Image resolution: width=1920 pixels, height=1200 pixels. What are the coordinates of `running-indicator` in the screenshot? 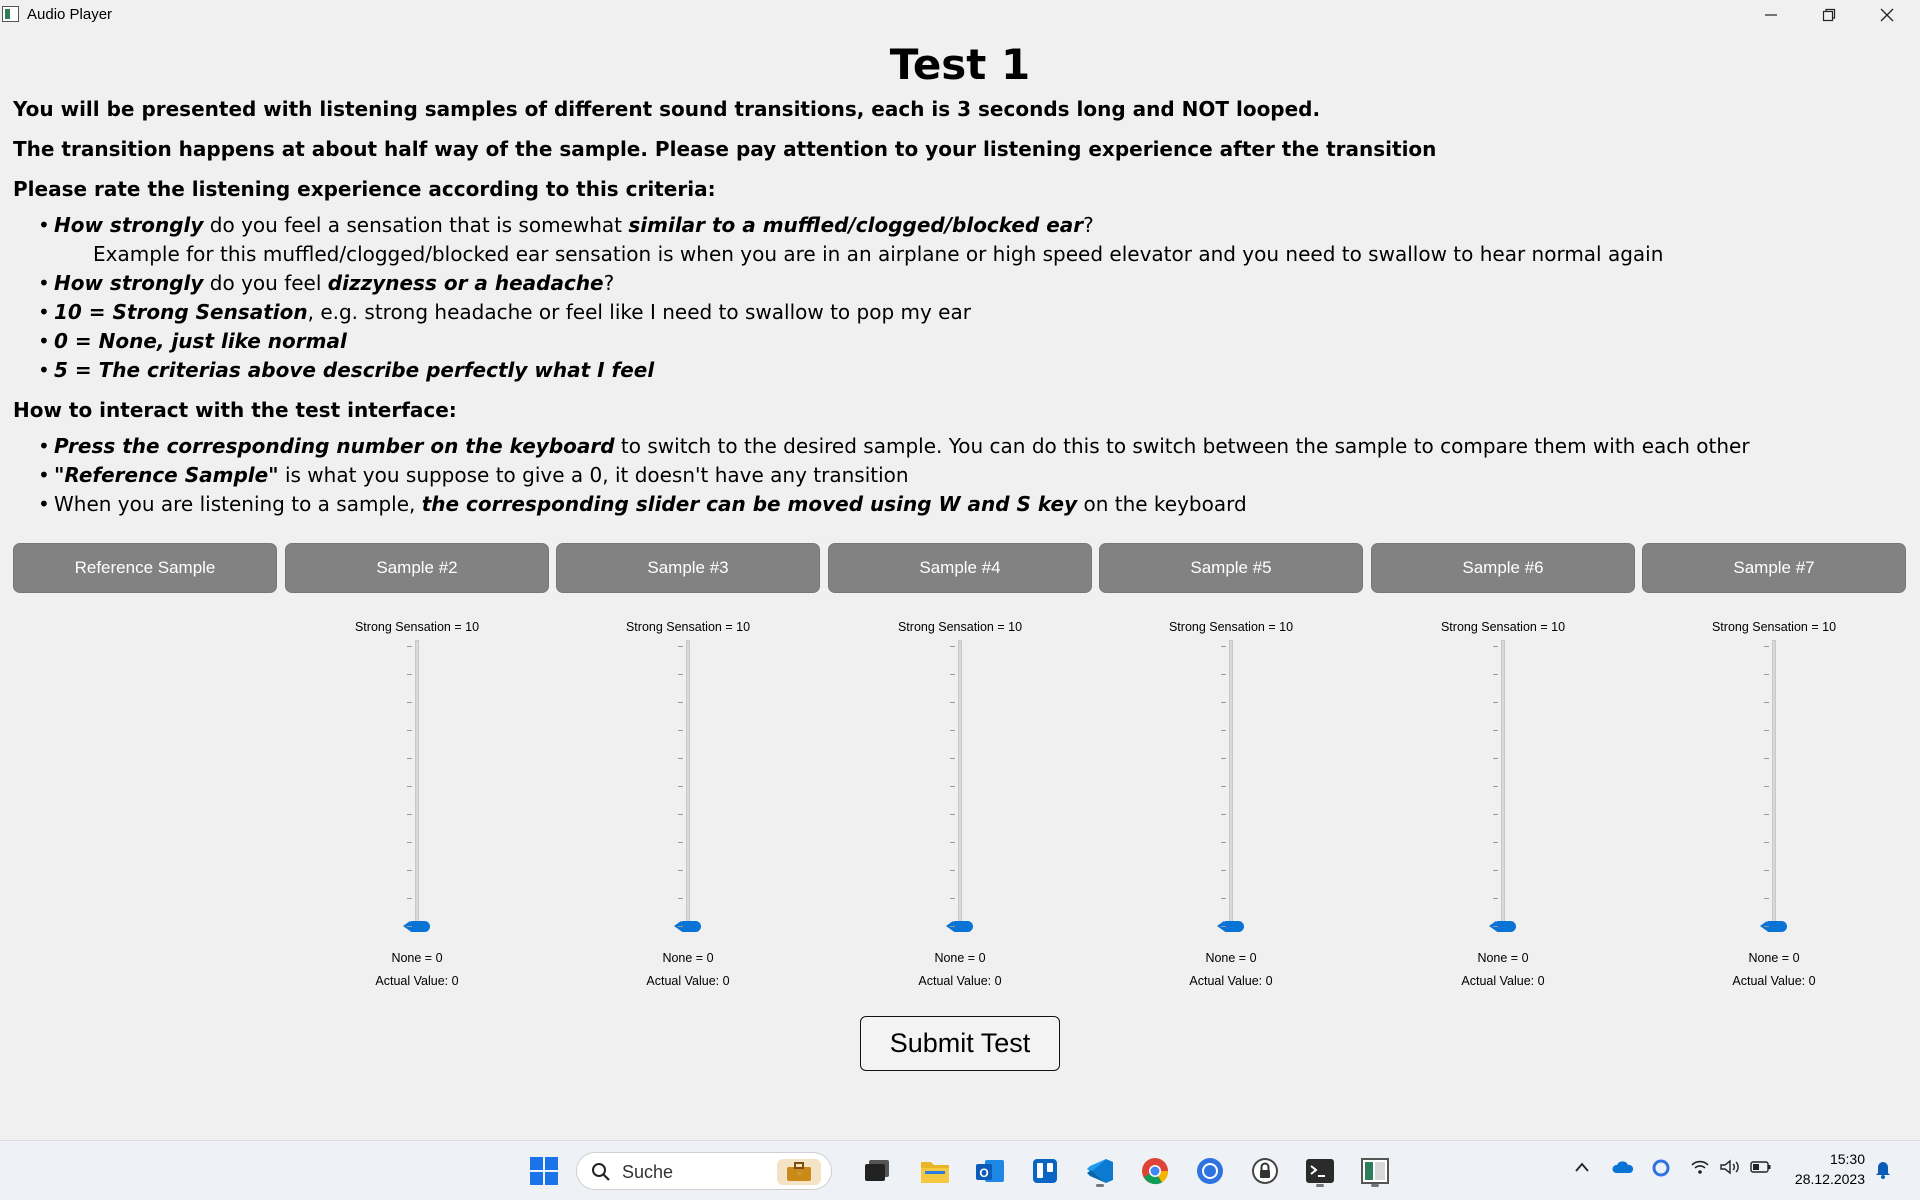 It's located at (1320, 1185).